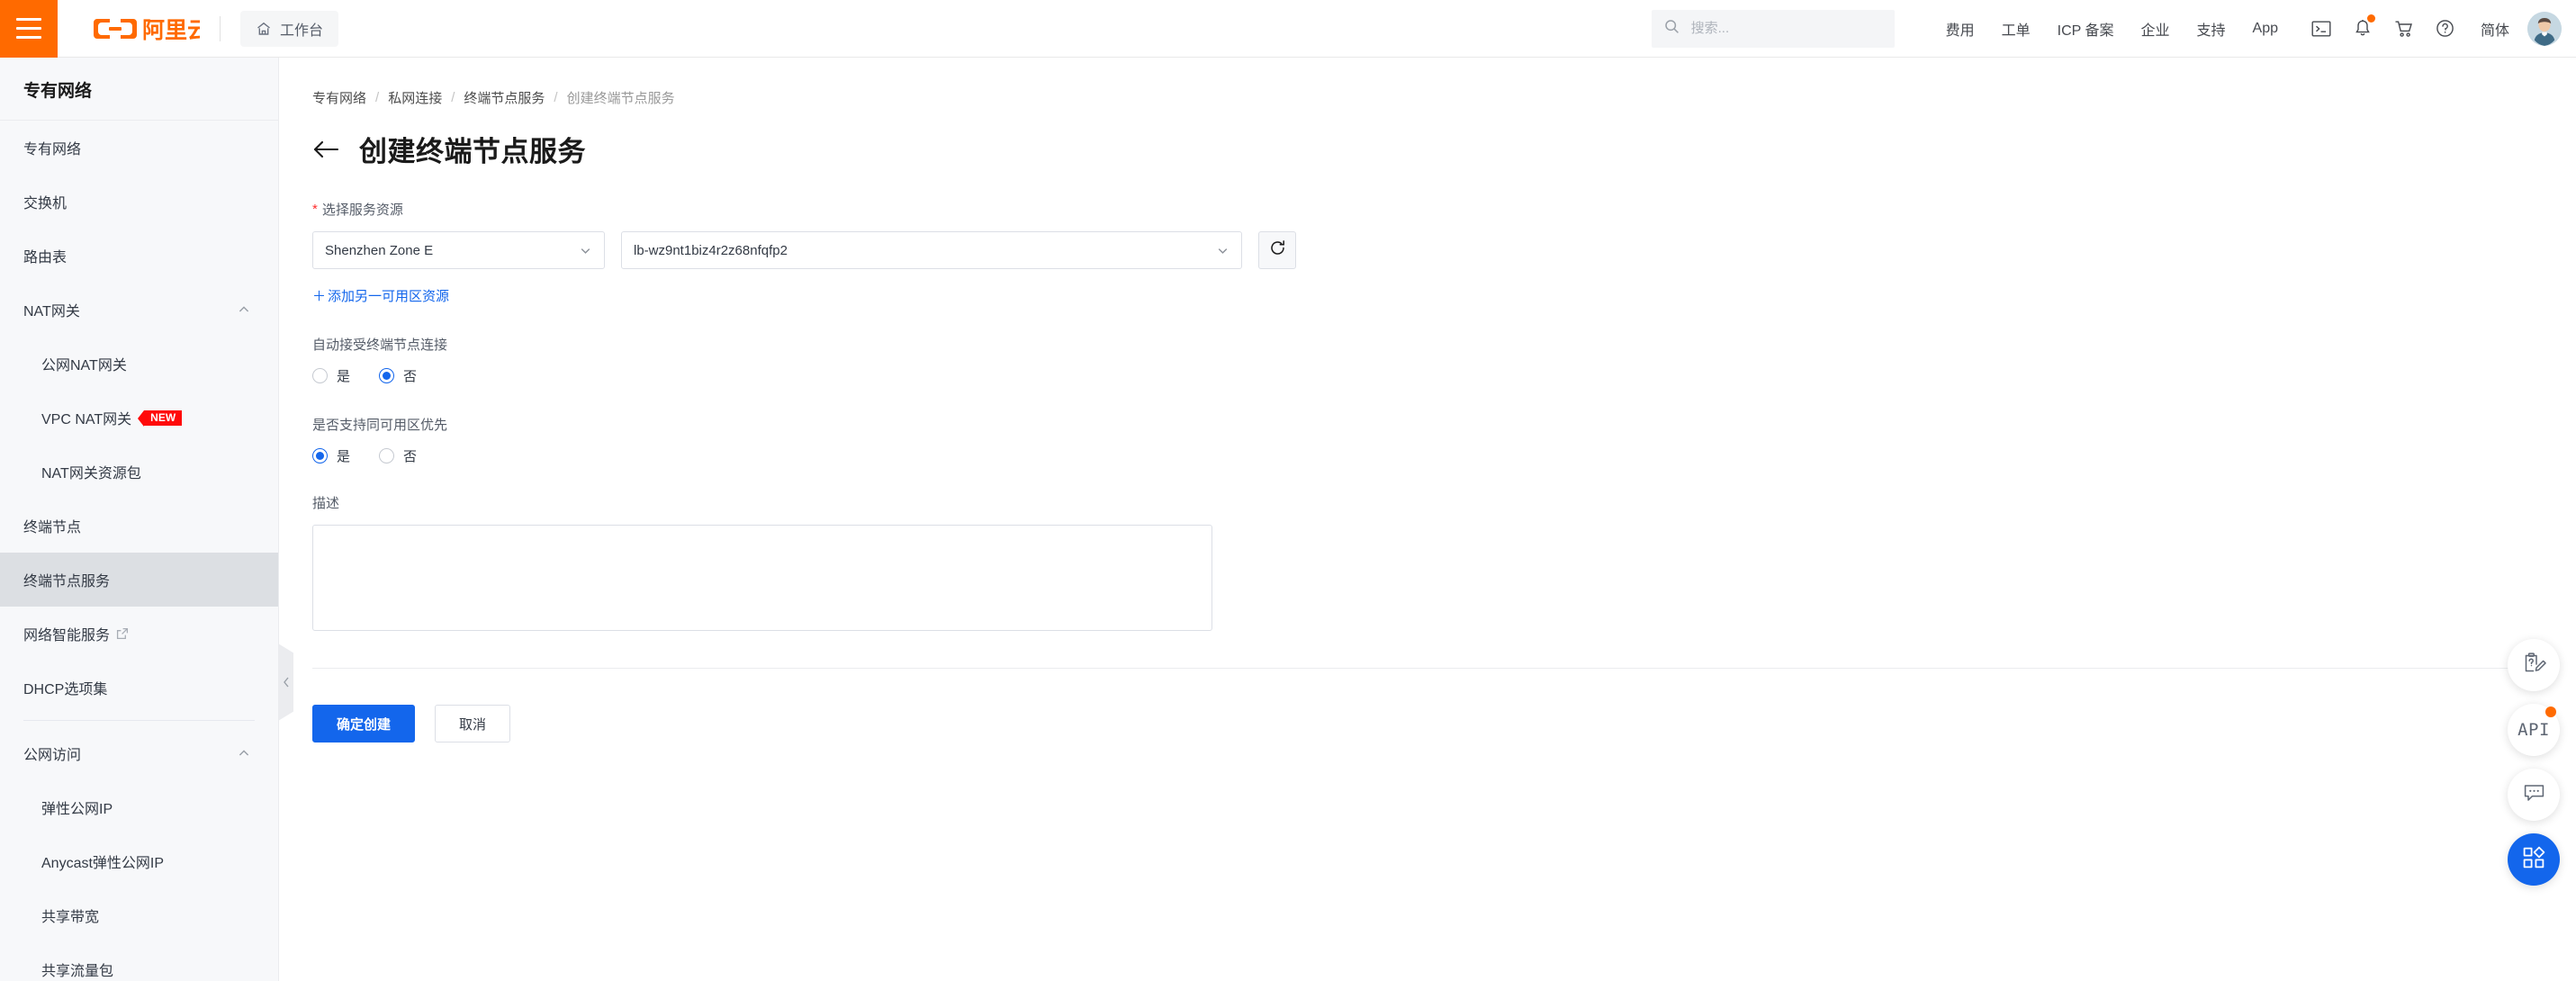 The image size is (2576, 981). Describe the element at coordinates (1444, 360) in the screenshot. I see `auto-accept-block: 自动接受终端节点连接 是 否` at that location.